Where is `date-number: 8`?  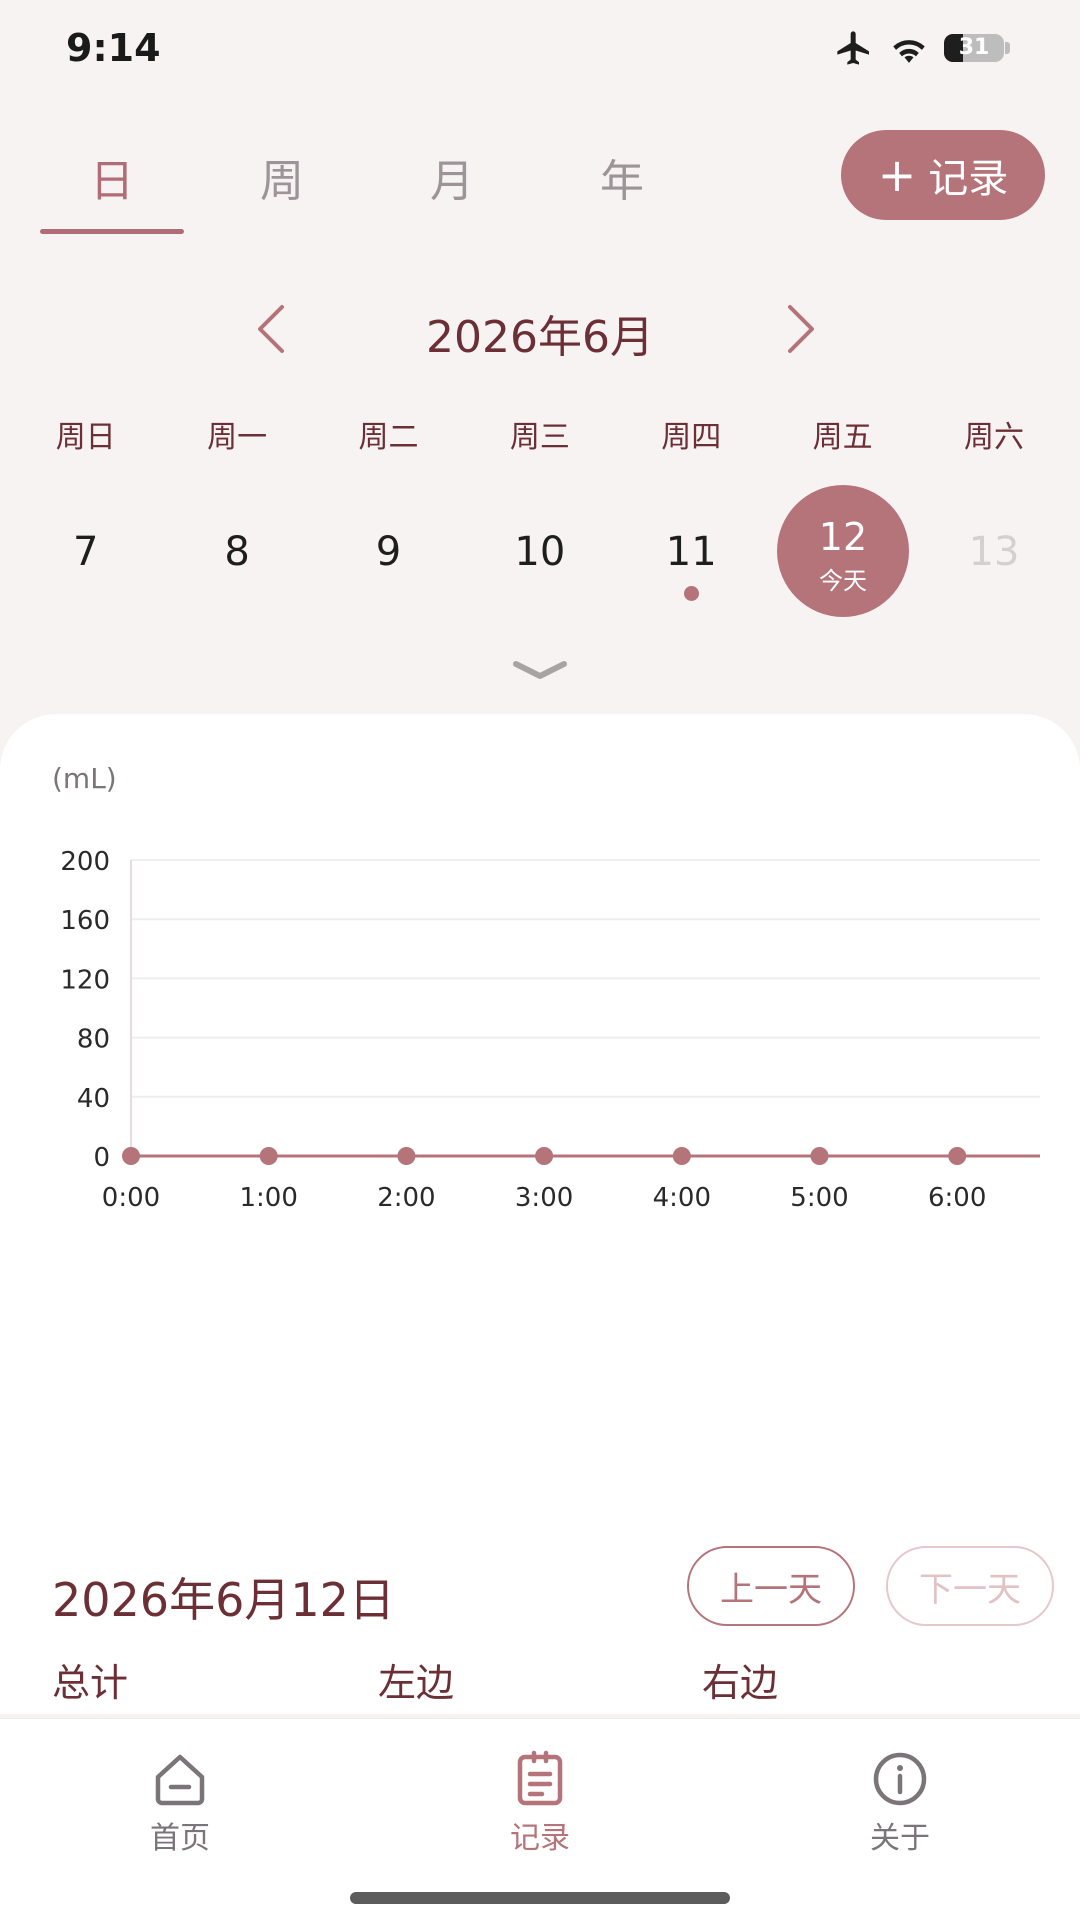
date-number: 8 is located at coordinates (237, 552).